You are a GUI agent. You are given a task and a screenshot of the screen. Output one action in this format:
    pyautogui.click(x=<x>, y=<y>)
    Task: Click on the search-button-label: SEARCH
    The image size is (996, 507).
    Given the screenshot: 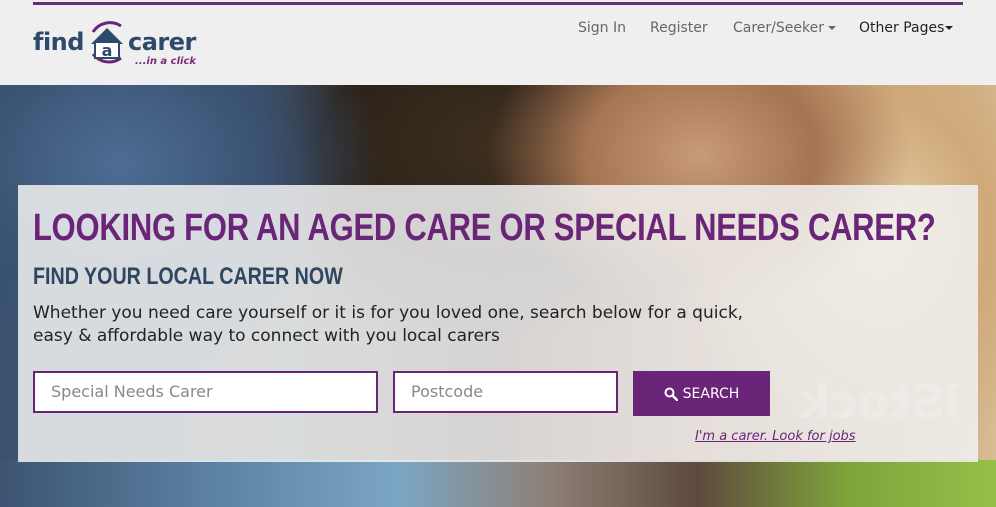 What is the action you would take?
    pyautogui.click(x=711, y=393)
    